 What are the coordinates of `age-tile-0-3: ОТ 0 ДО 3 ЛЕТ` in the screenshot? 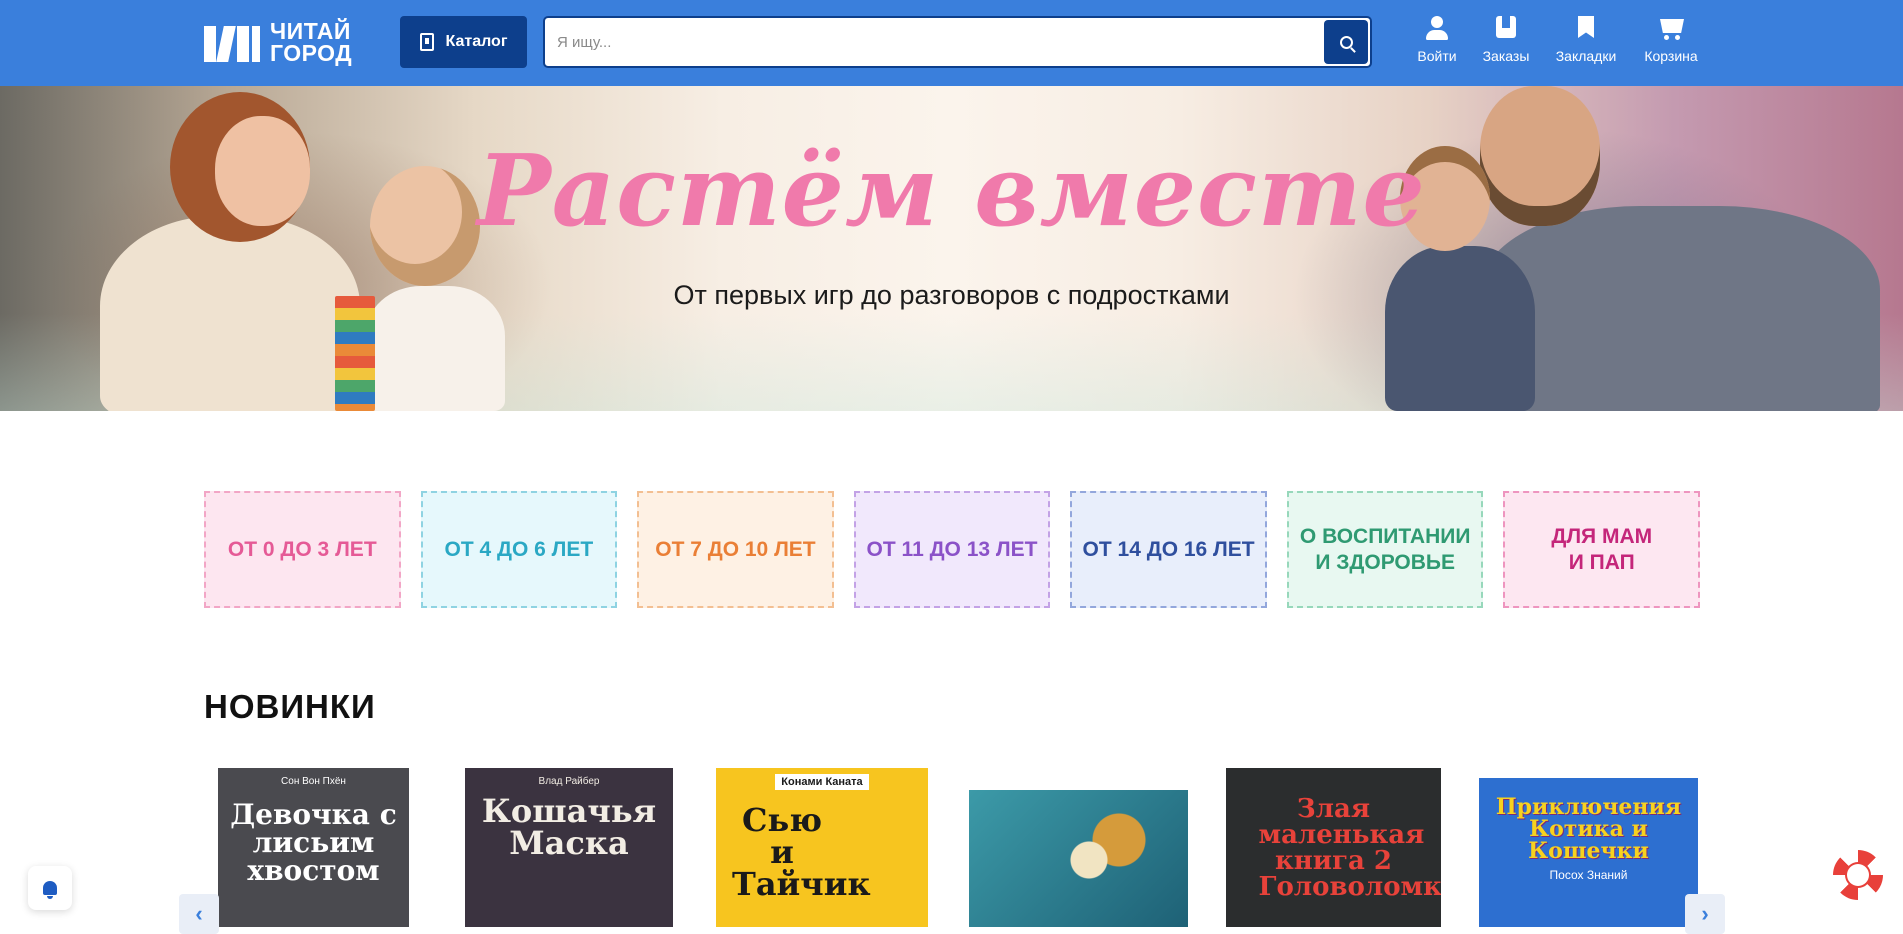 It's located at (302, 549).